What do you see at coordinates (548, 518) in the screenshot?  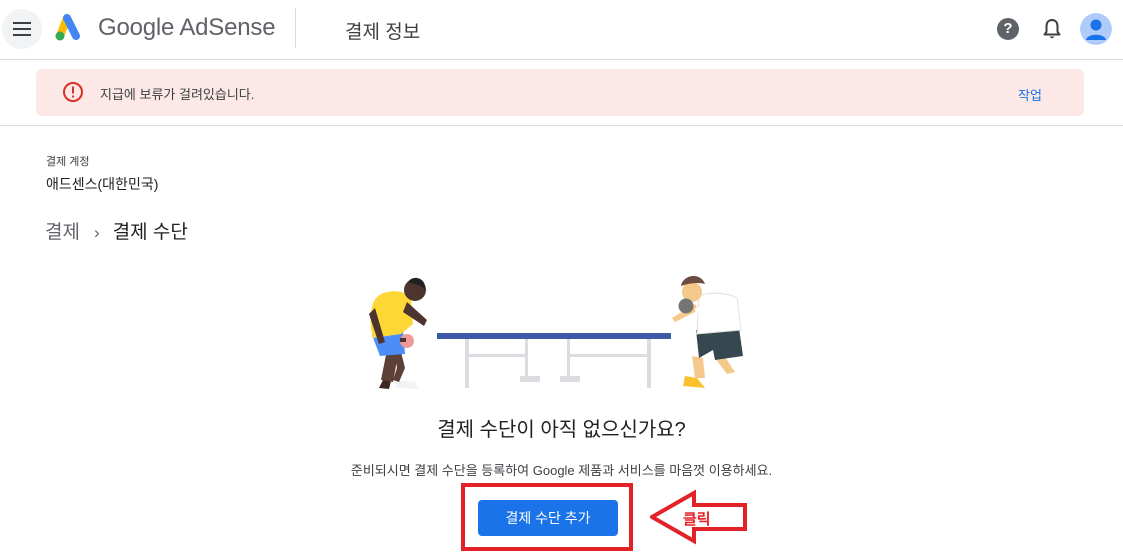 I see `add-payment-method-button: 결제 수단 추가` at bounding box center [548, 518].